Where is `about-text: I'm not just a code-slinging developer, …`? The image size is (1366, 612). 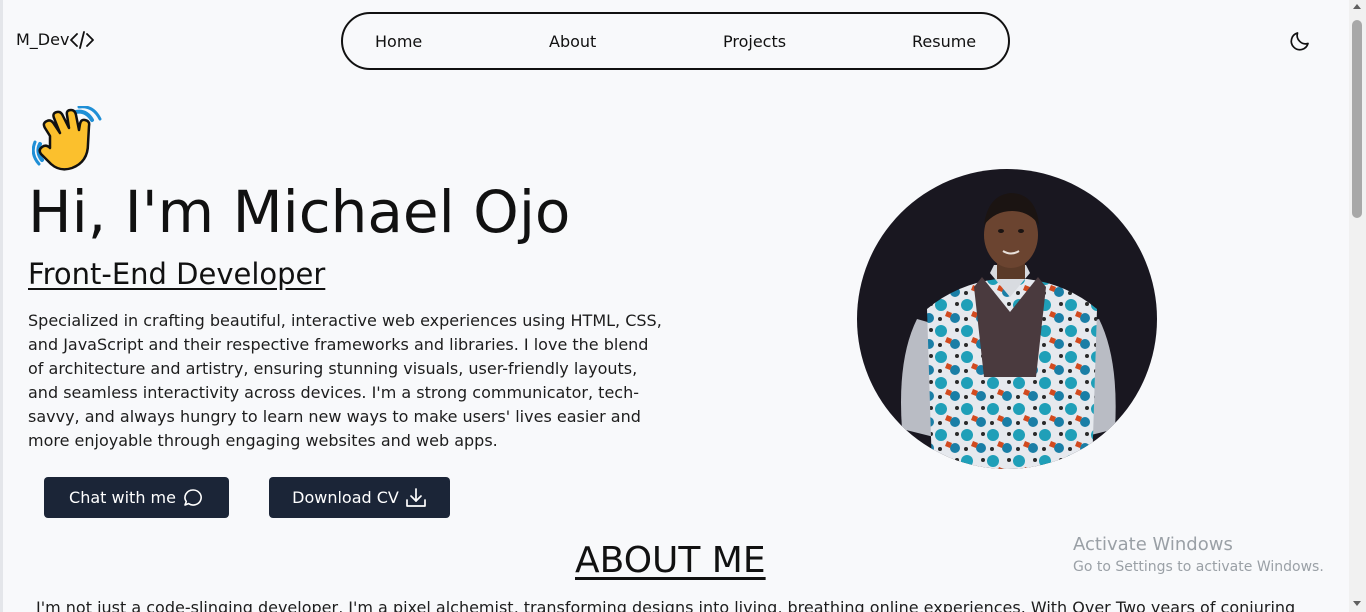
about-text: I'm not just a code-slinging developer, … is located at coordinates (666, 605).